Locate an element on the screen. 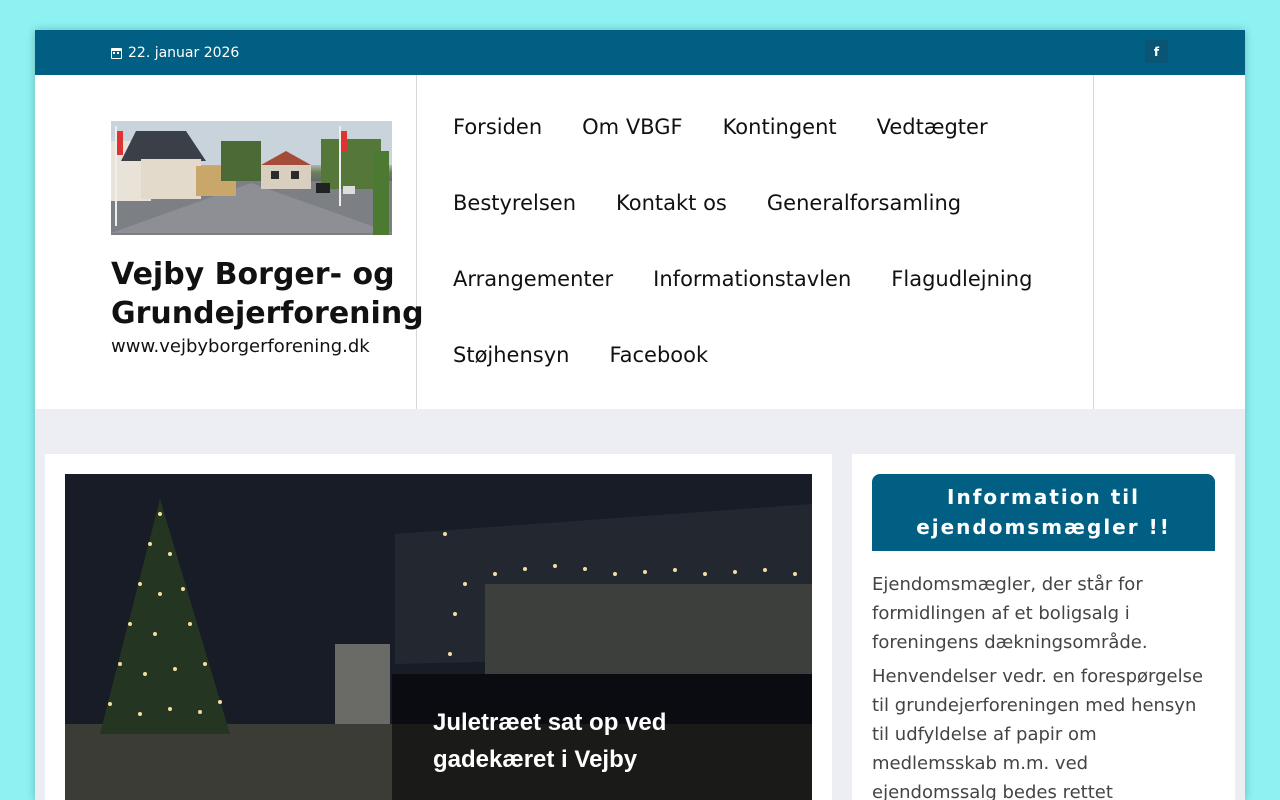 This screenshot has height=800, width=1280. nav-item-generalforsamling: Generalforsamling is located at coordinates (864, 203).